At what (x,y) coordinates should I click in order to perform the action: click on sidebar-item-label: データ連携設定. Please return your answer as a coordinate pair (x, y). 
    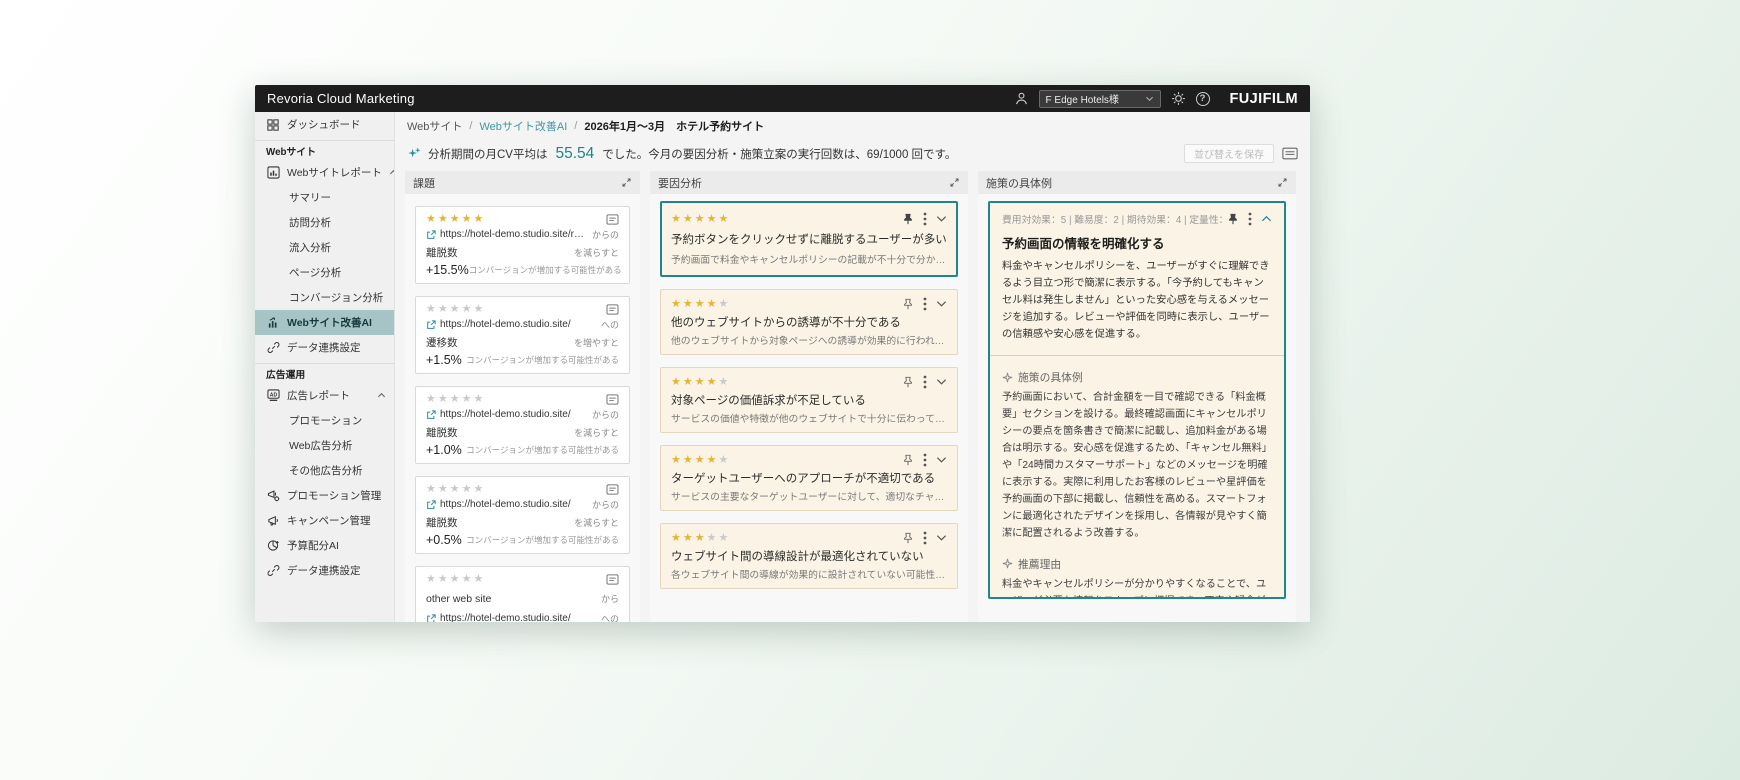
    Looking at the image, I should click on (324, 348).